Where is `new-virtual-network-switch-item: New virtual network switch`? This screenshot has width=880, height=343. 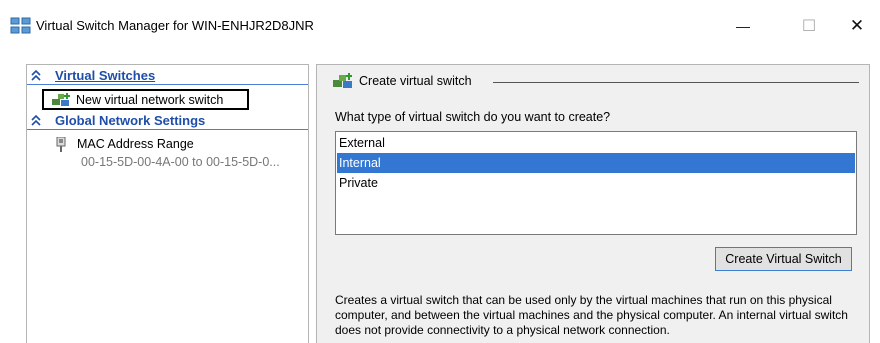
new-virtual-network-switch-item: New virtual network switch is located at coordinates (145, 99).